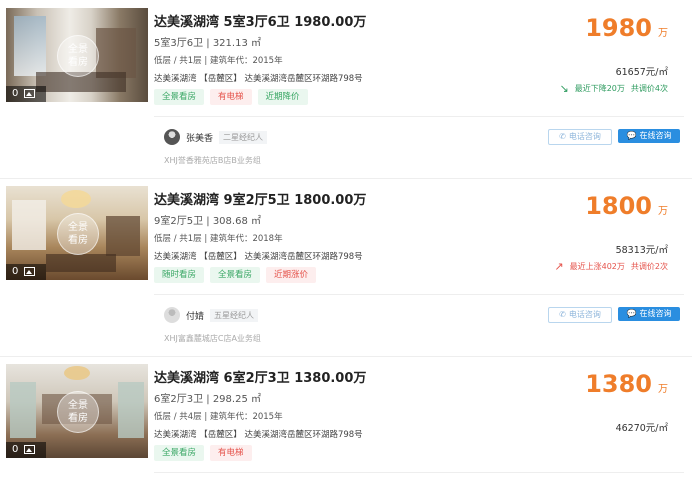  What do you see at coordinates (218, 61) in the screenshot?
I see `listing-meta: 低层 / 共1层 | 建筑年代：2015年` at bounding box center [218, 61].